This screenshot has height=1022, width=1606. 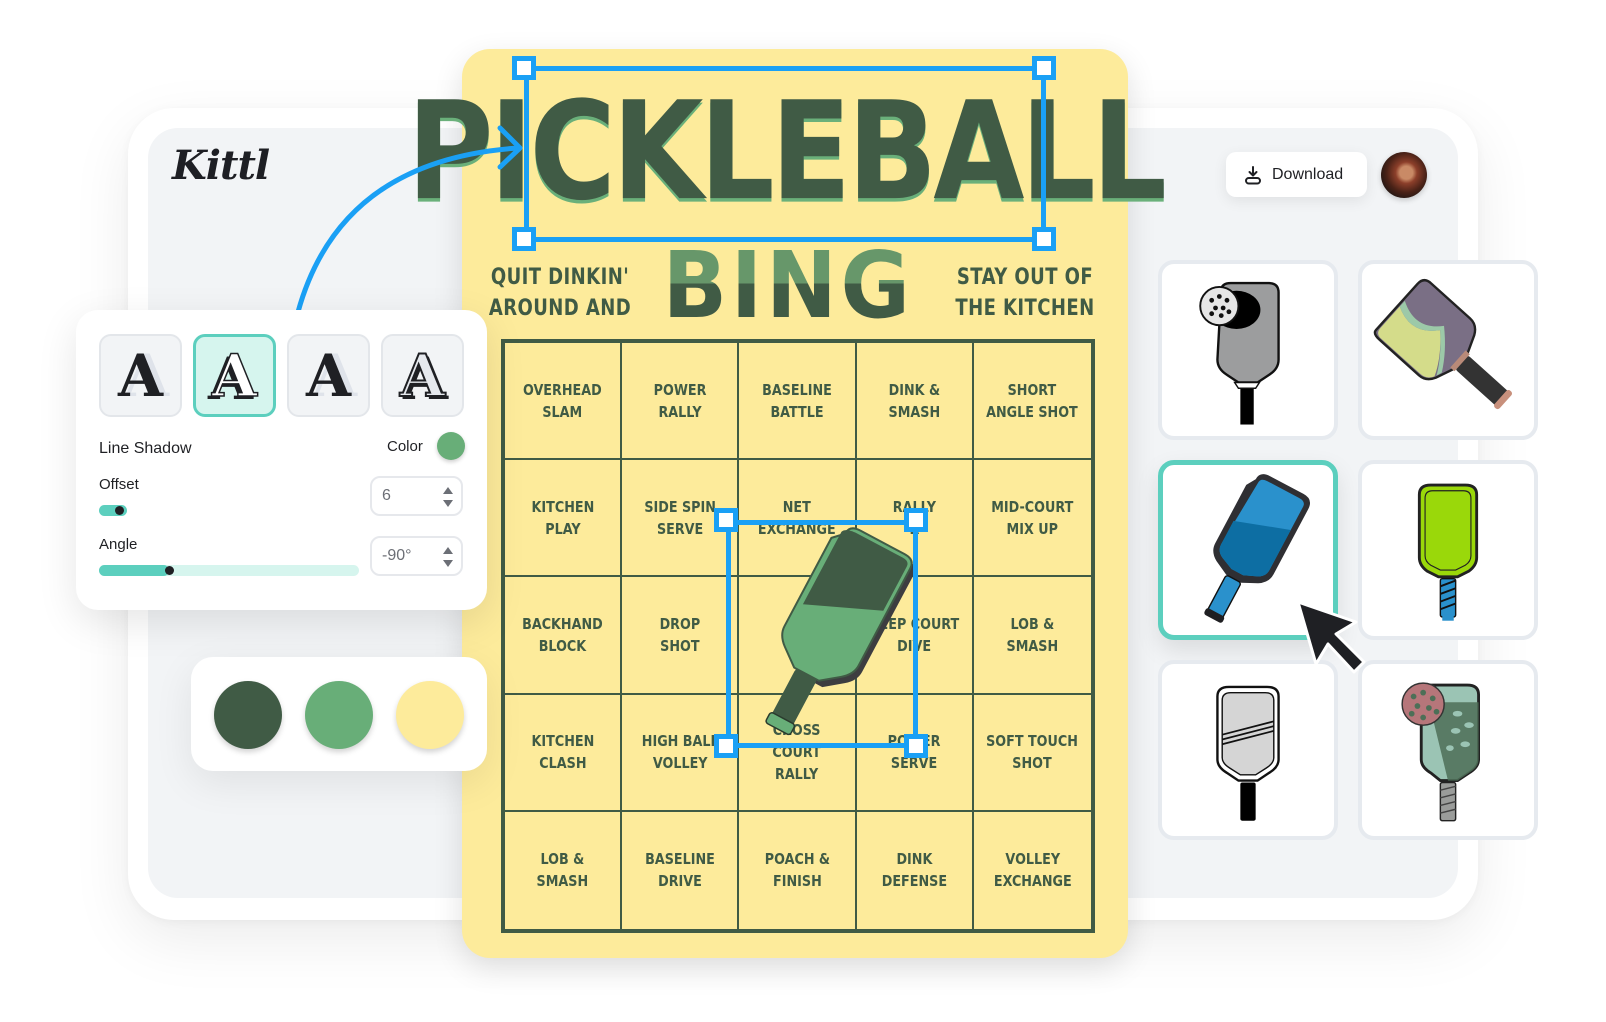 I want to click on letter-a-drop-shadow-icon: A A, so click(x=331, y=375).